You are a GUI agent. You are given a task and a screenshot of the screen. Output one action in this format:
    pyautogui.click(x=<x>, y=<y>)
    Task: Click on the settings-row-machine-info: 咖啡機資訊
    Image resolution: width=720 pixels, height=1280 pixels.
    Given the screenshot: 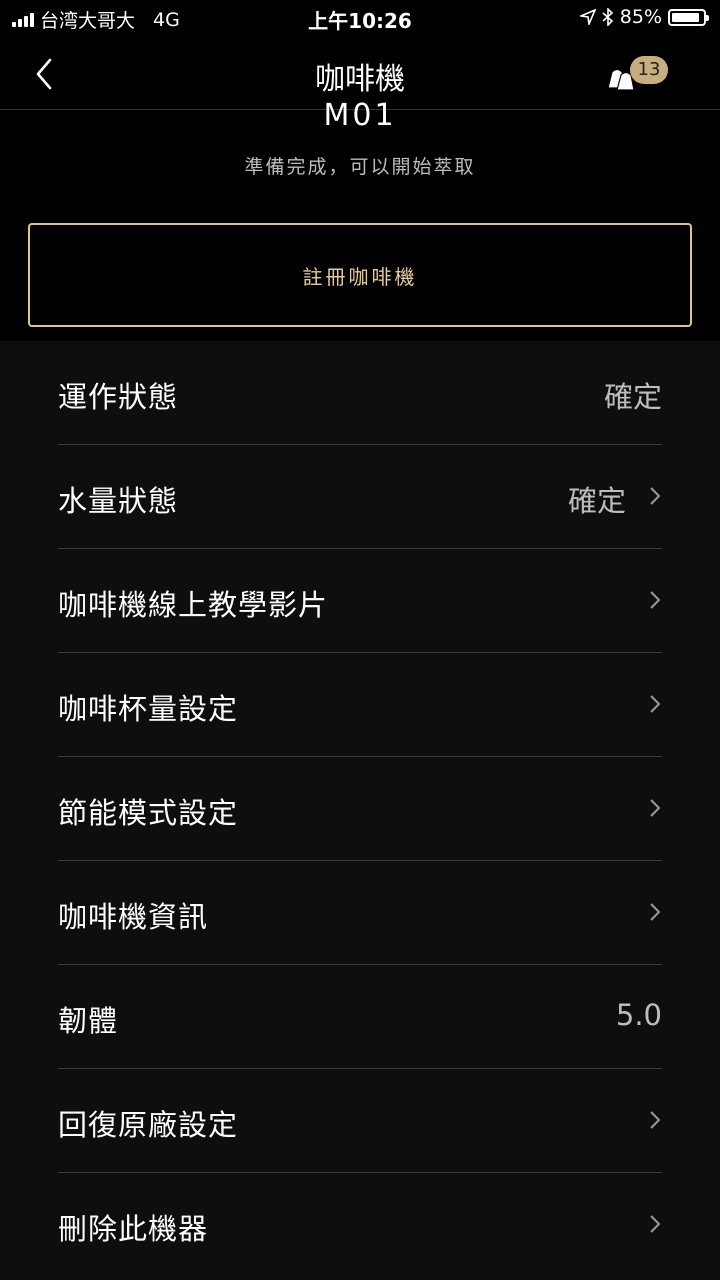 What is the action you would take?
    pyautogui.click(x=360, y=913)
    